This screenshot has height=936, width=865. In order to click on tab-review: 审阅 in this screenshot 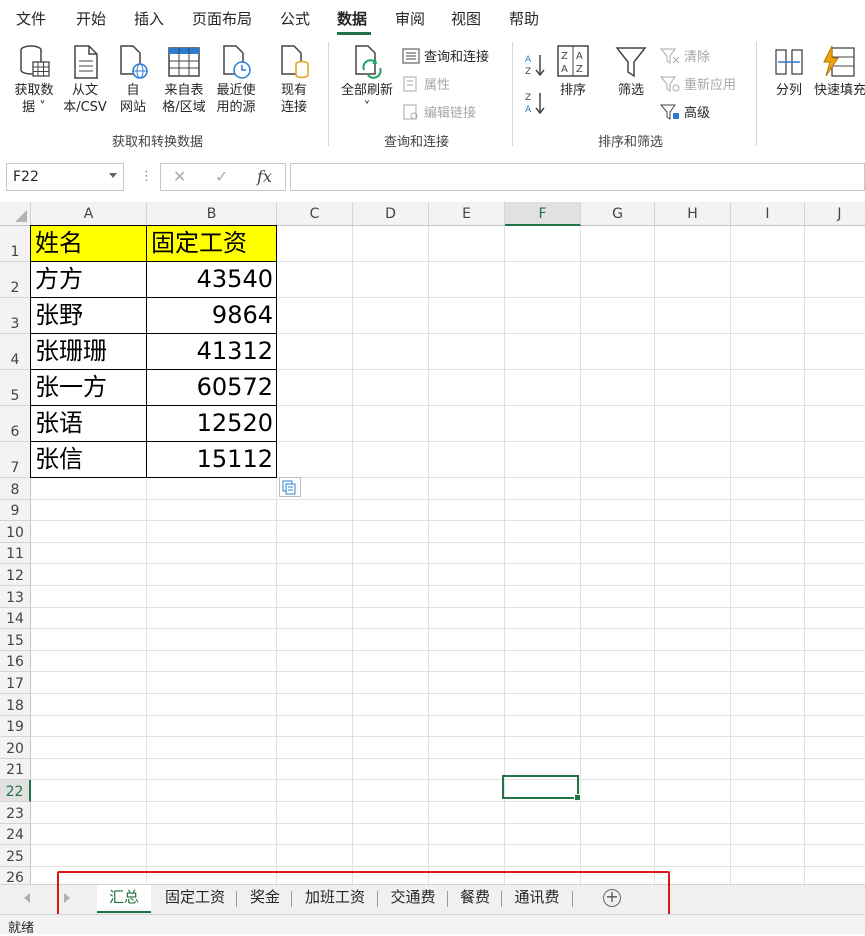, I will do `click(410, 18)`.